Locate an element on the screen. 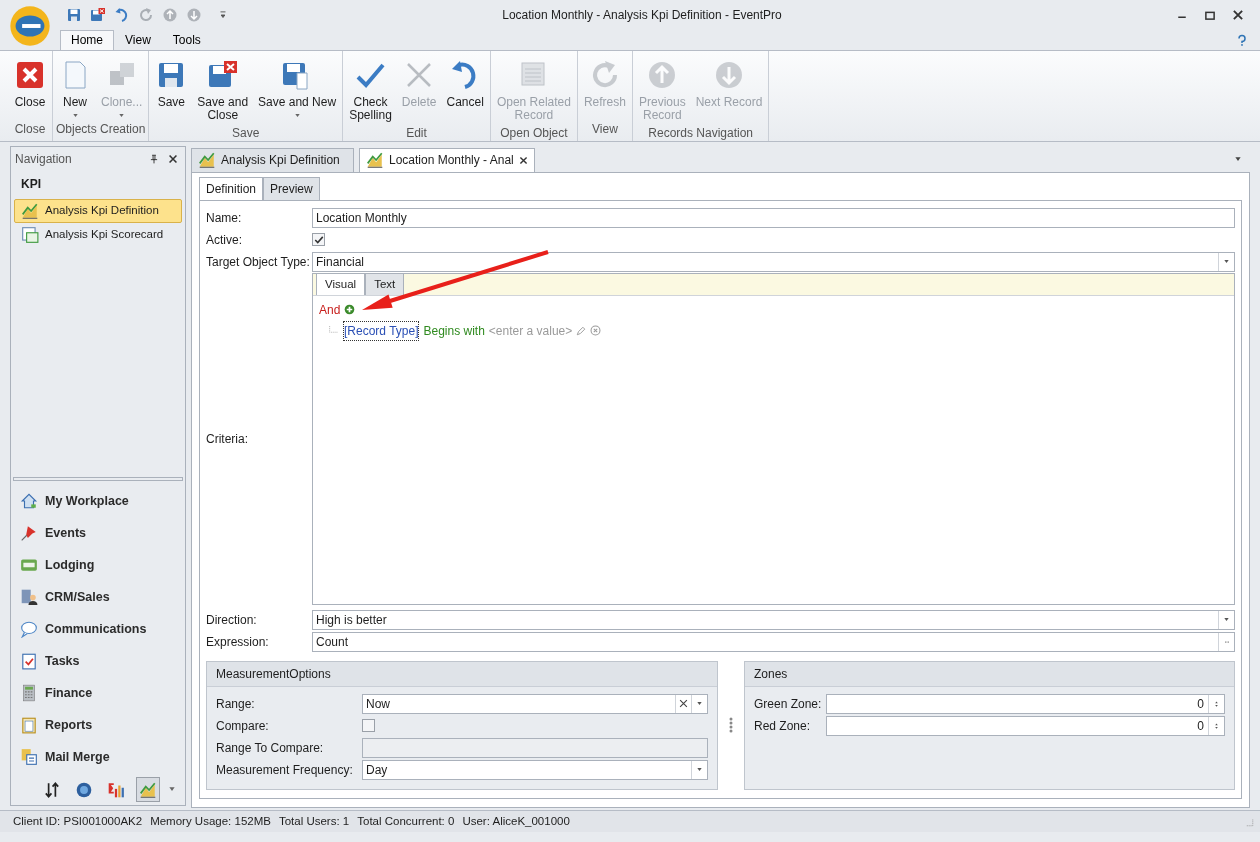  form-tab: Definition is located at coordinates (231, 188).